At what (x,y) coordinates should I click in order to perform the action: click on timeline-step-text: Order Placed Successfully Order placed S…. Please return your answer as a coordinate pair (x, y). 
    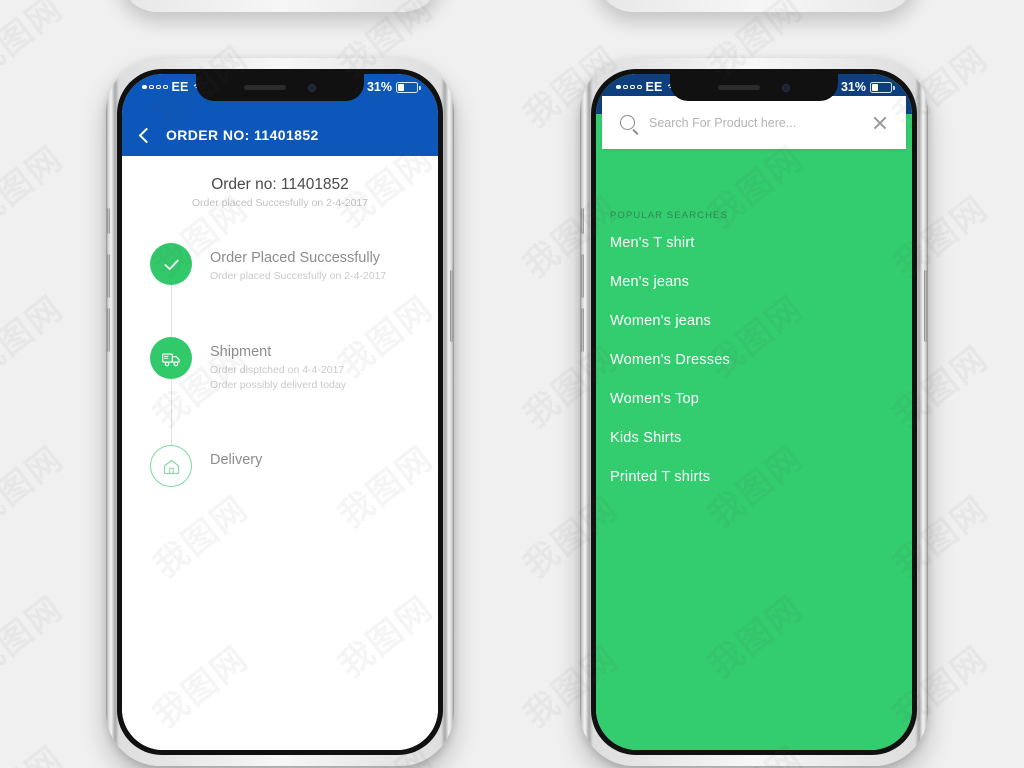
    Looking at the image, I should click on (298, 263).